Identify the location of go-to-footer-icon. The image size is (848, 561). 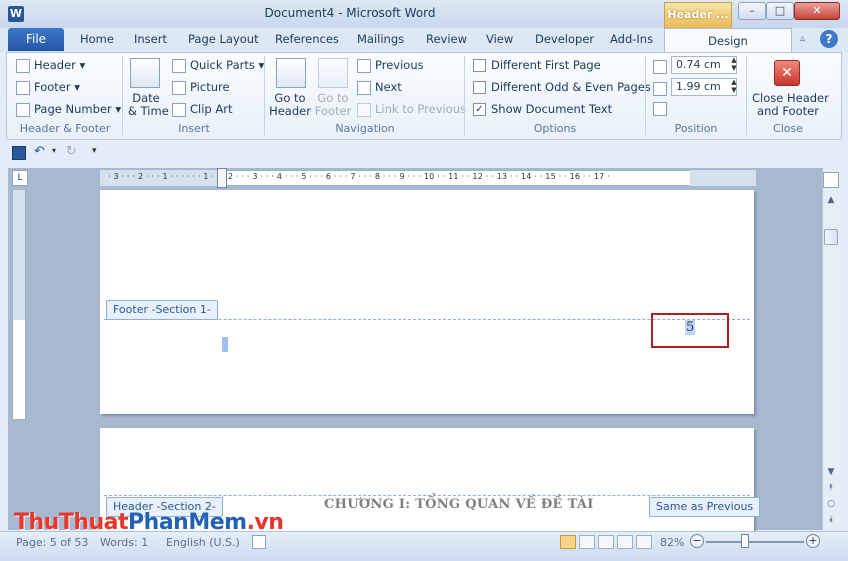
(333, 73).